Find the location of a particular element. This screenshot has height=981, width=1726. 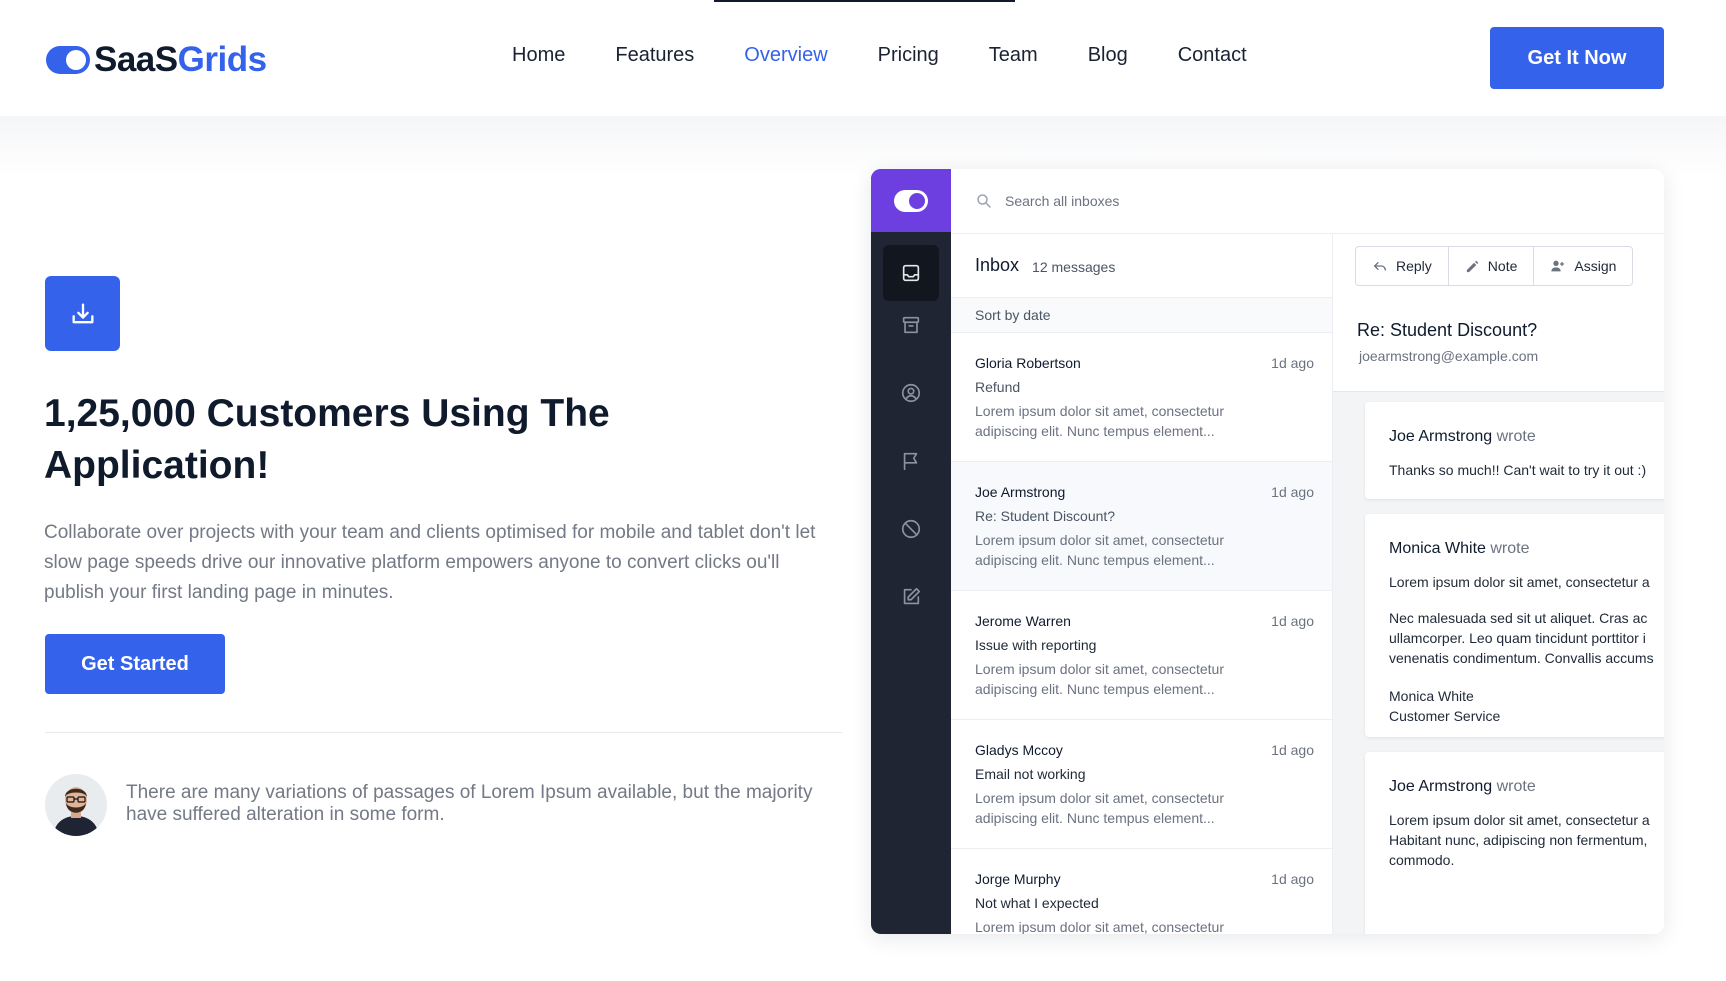

search-input is located at coordinates (1205, 201).